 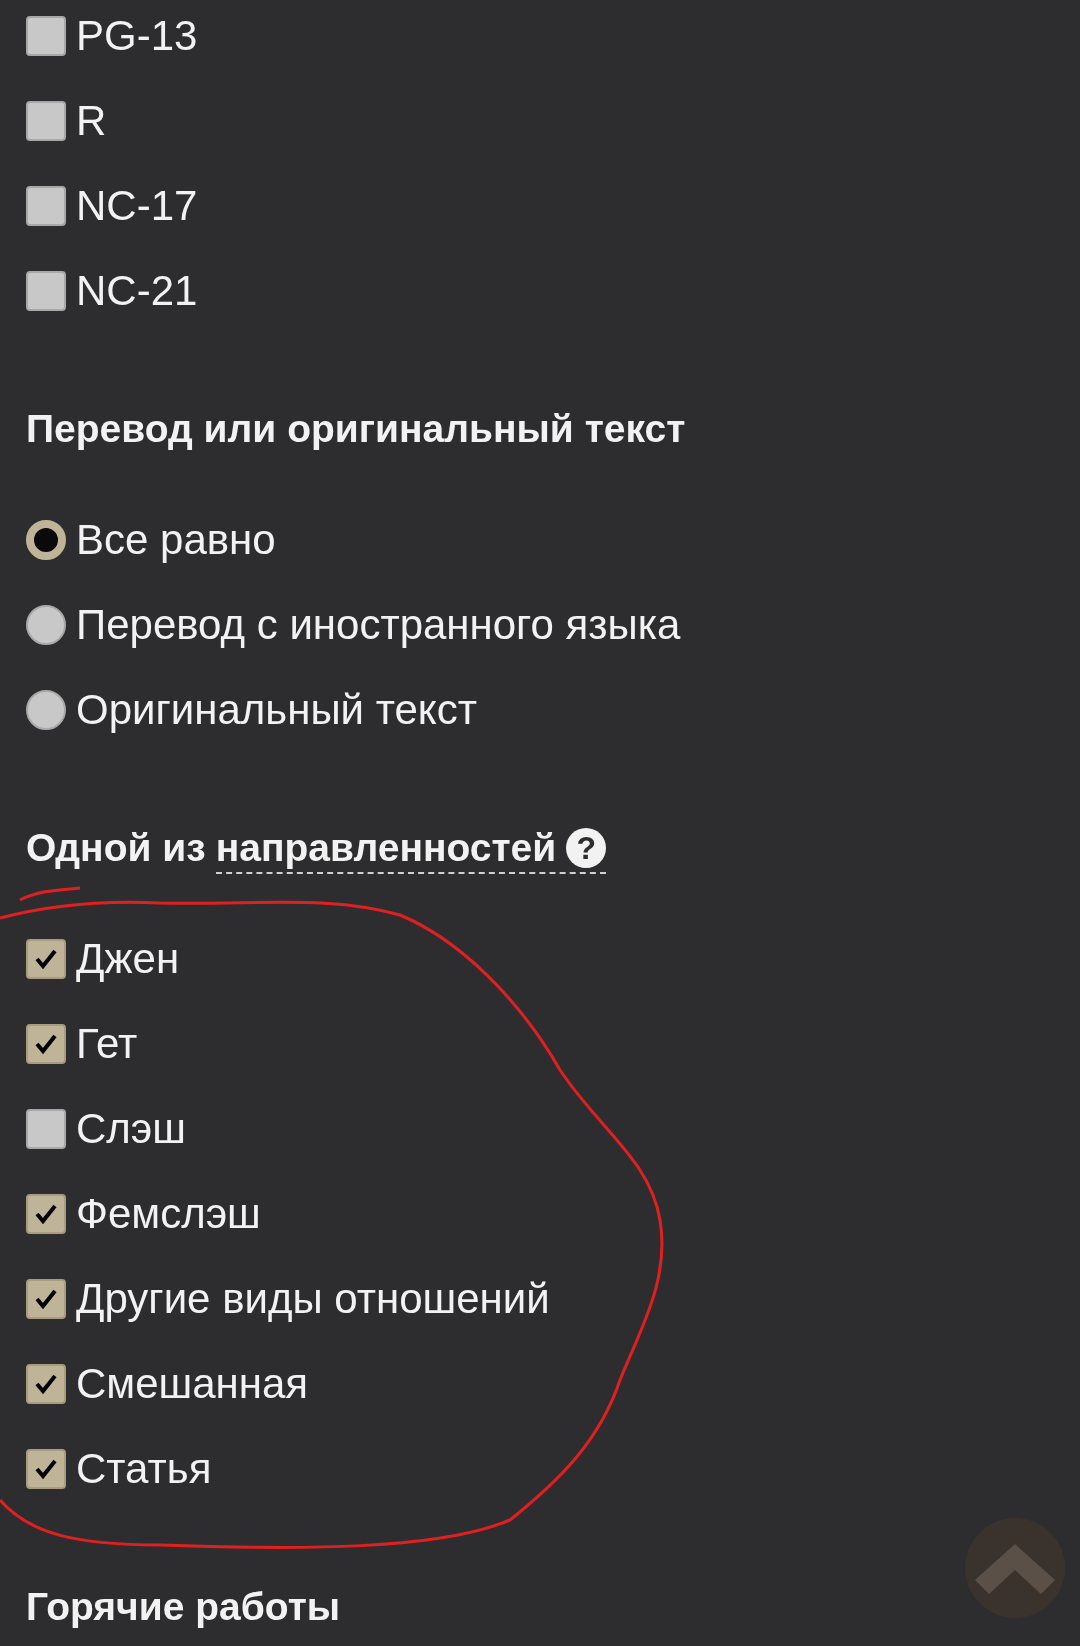 I want to click on checkbox-label: Гет, so click(x=107, y=1043).